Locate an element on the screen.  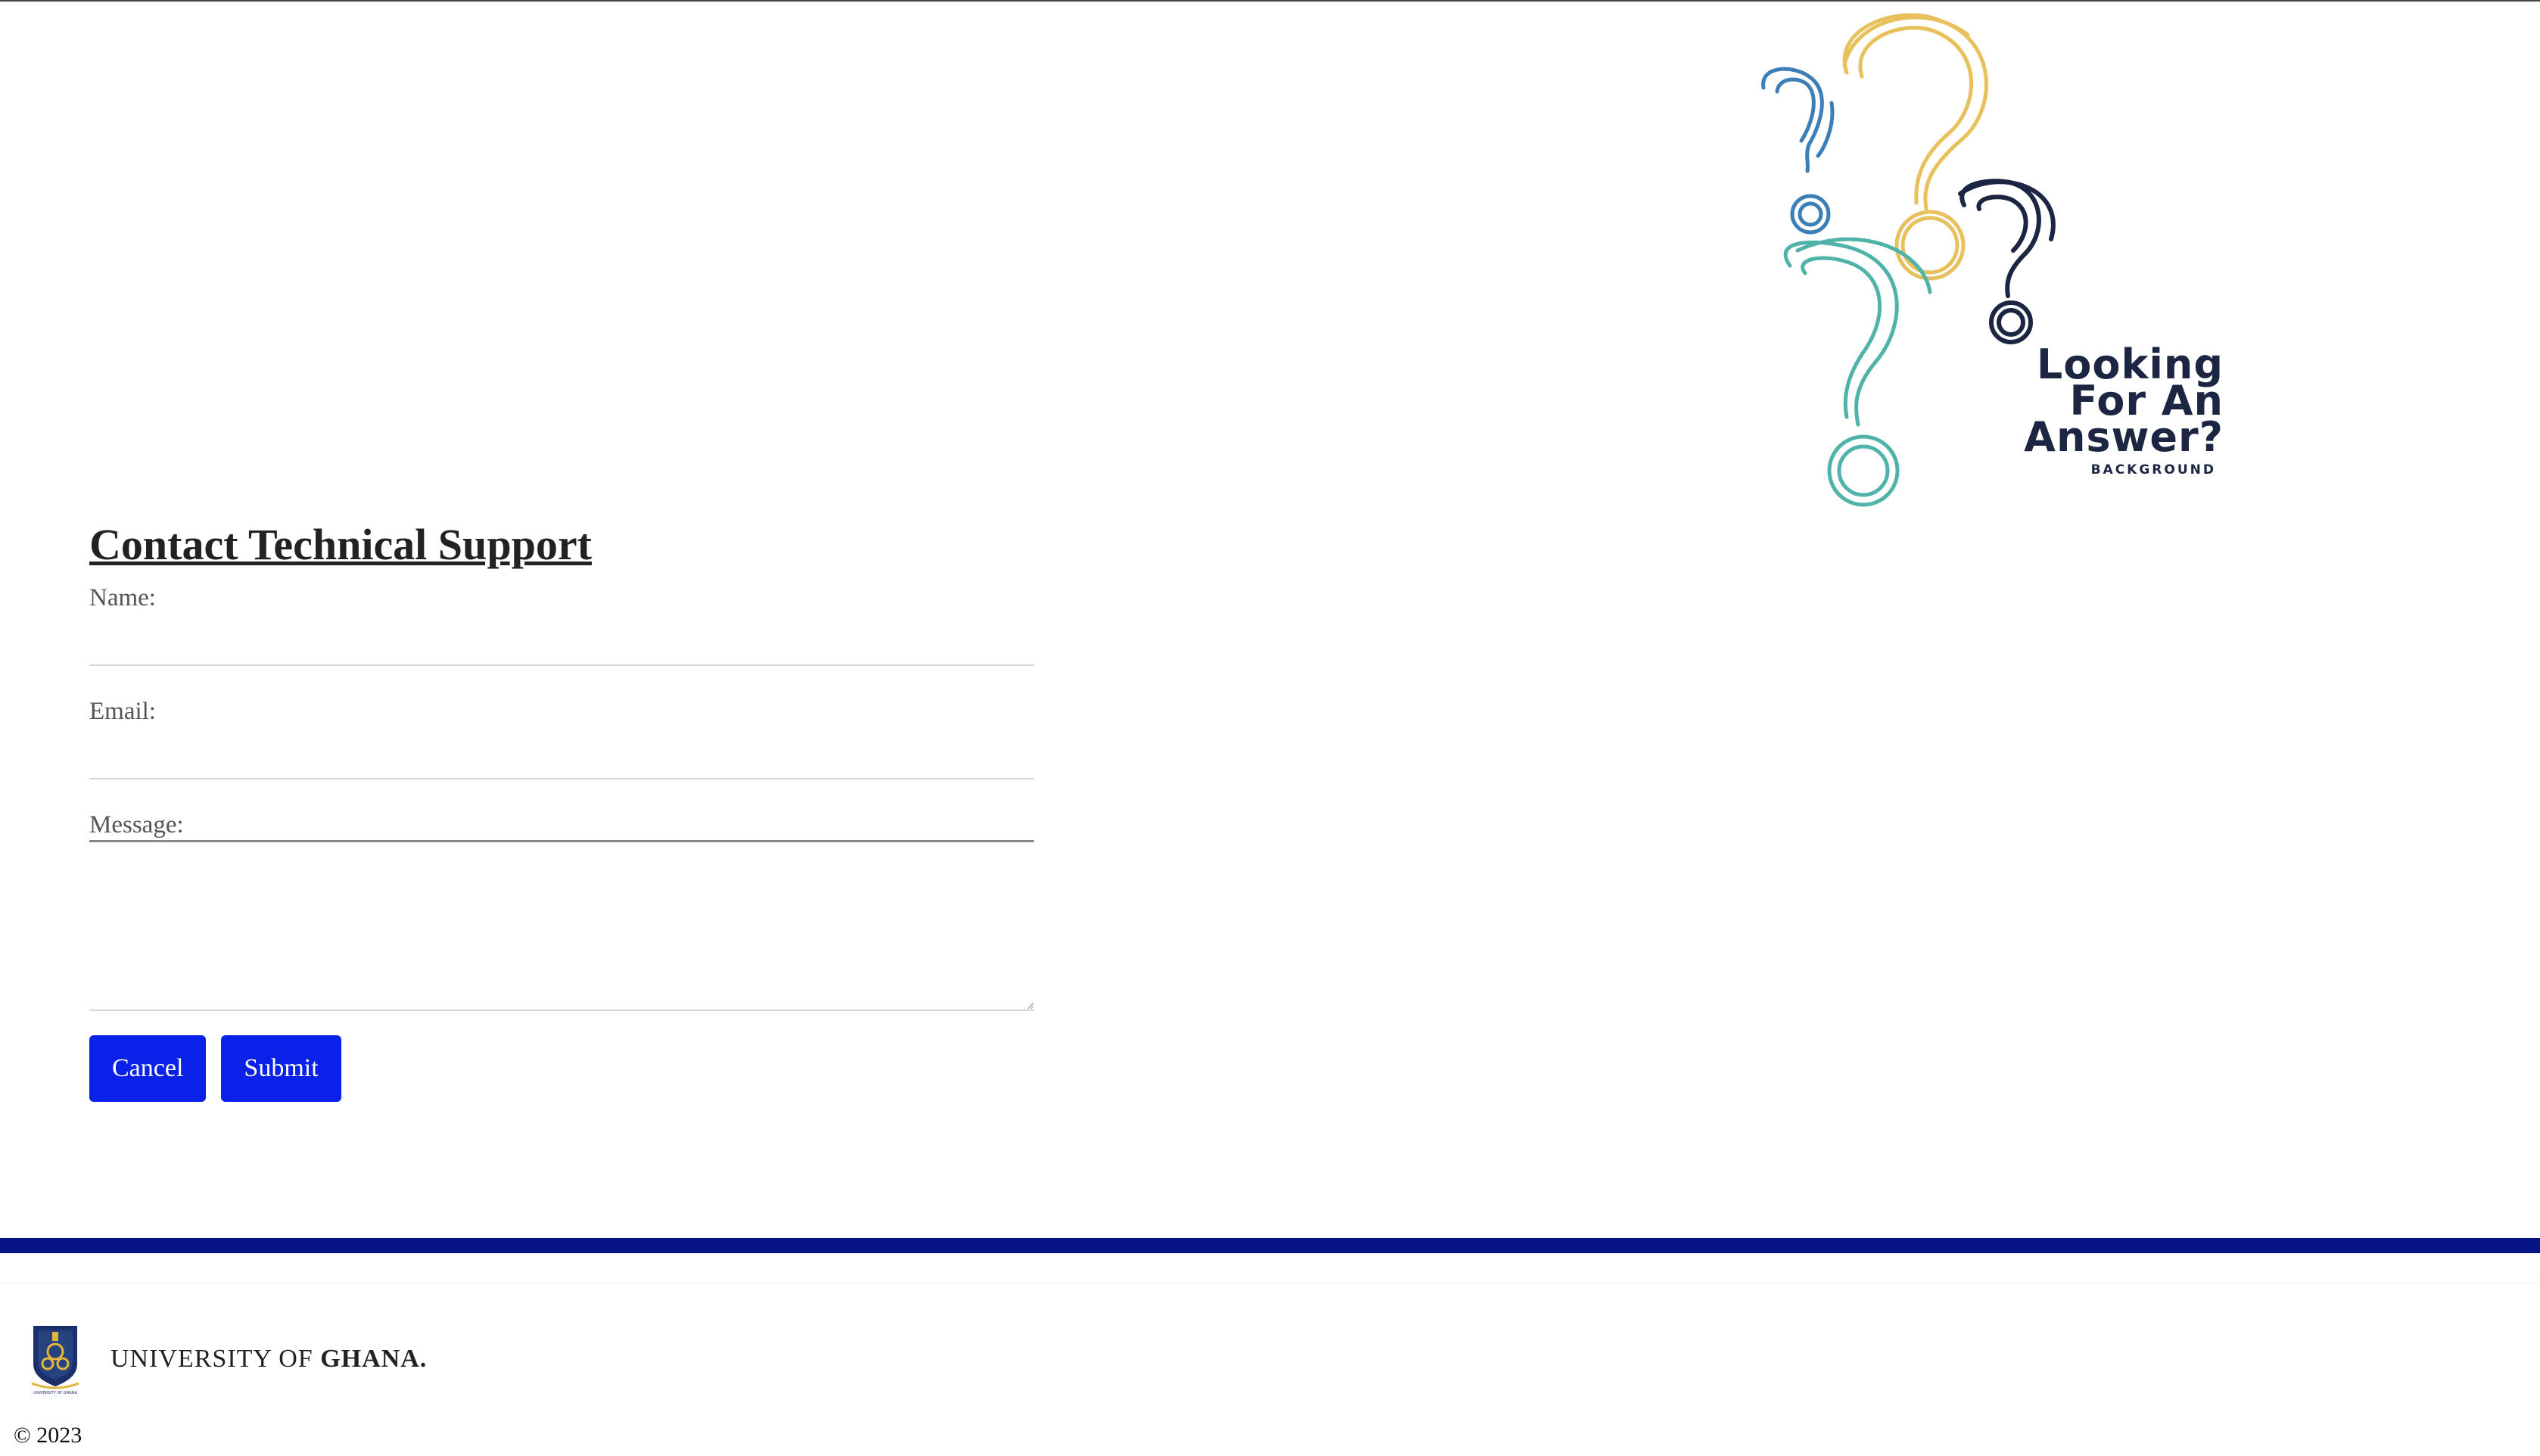
illustration-subtext: BACKGROUND is located at coordinates (2153, 470).